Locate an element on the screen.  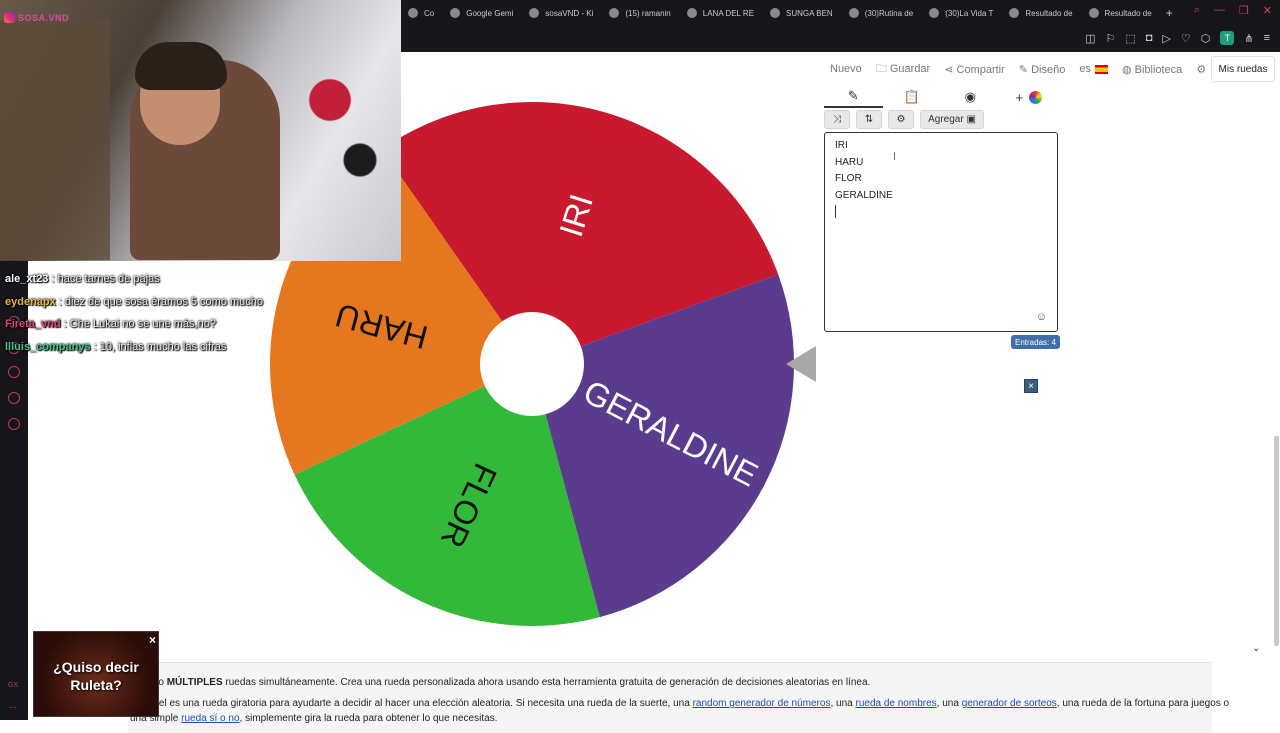
sidebar-toggle-icon: ◫ is located at coordinates (1090, 38).